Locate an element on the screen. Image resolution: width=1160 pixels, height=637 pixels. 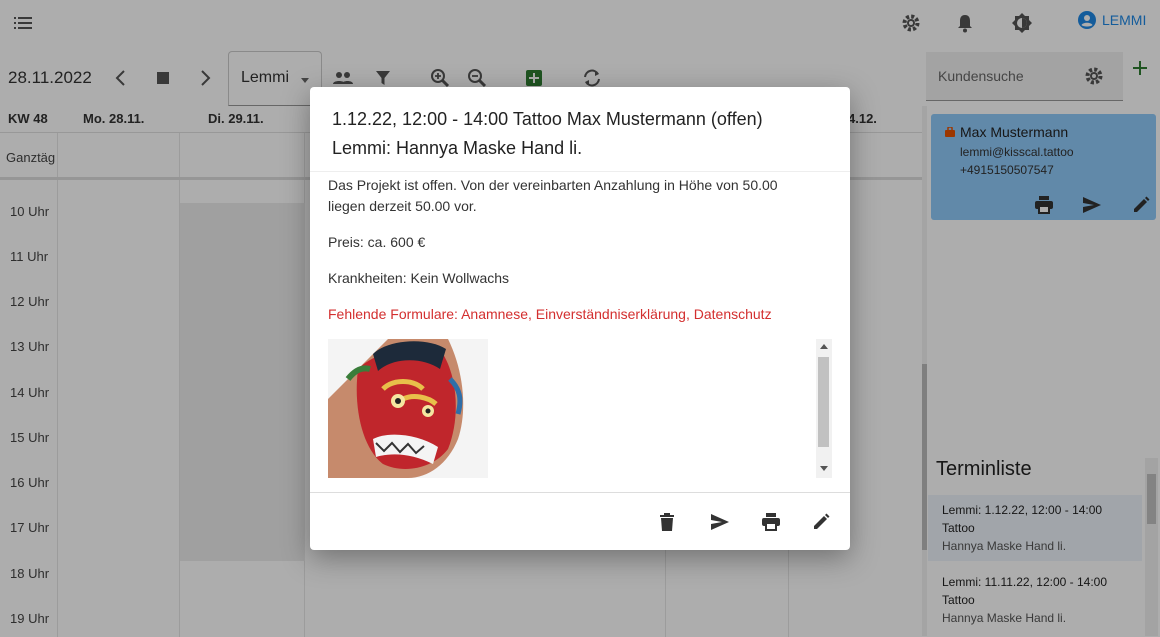
dialog-actions-divider is located at coordinates (580, 492).